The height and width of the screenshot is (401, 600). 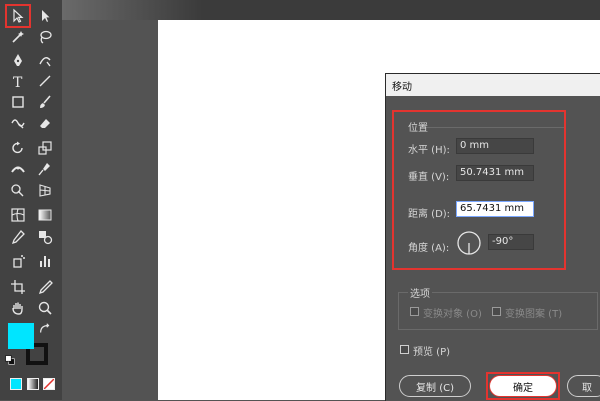 I want to click on rotate-icon, so click(x=18, y=148).